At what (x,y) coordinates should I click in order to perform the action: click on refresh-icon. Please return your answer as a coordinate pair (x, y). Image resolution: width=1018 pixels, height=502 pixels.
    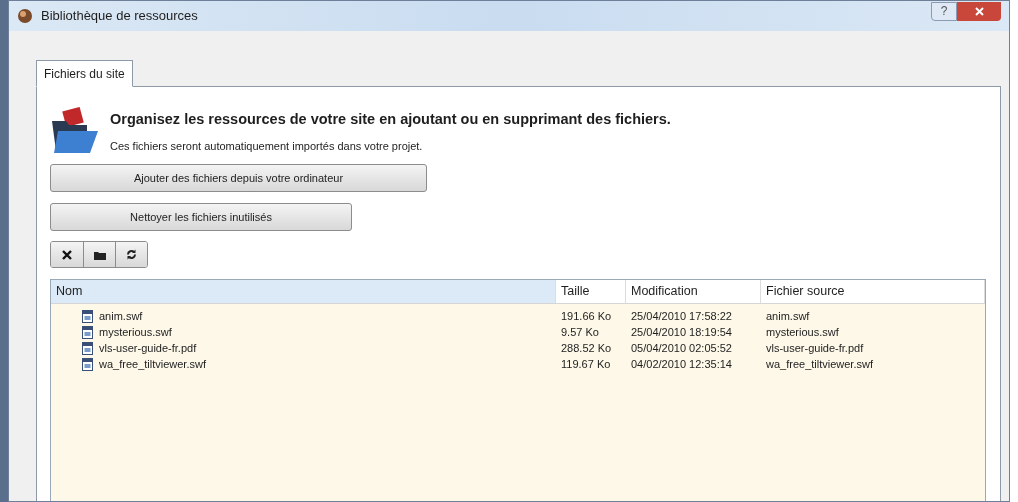
    Looking at the image, I should click on (131, 254).